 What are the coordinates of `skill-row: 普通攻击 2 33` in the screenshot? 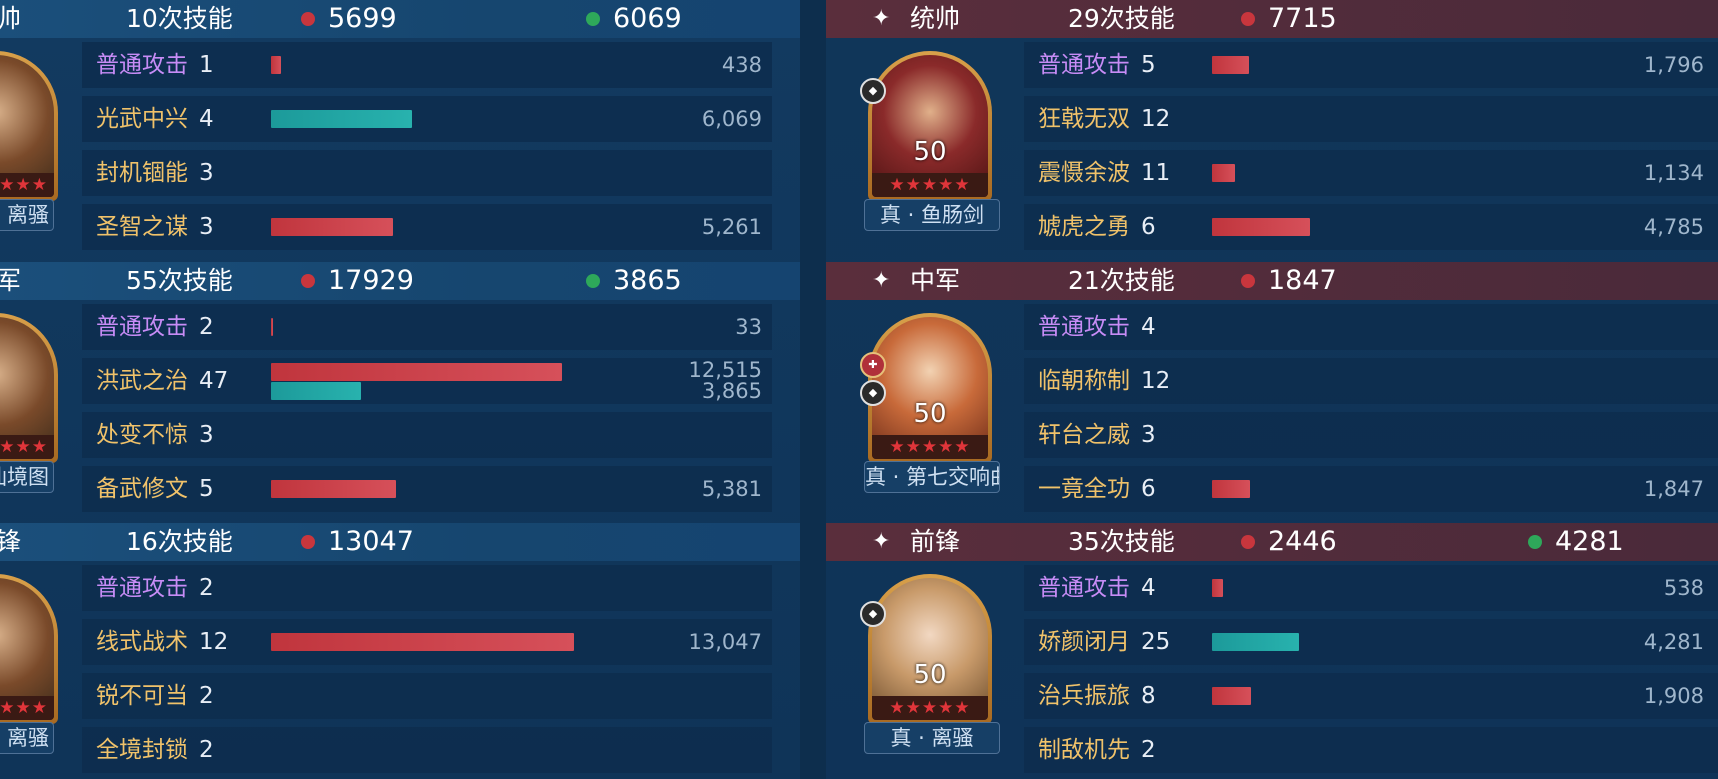 It's located at (427, 327).